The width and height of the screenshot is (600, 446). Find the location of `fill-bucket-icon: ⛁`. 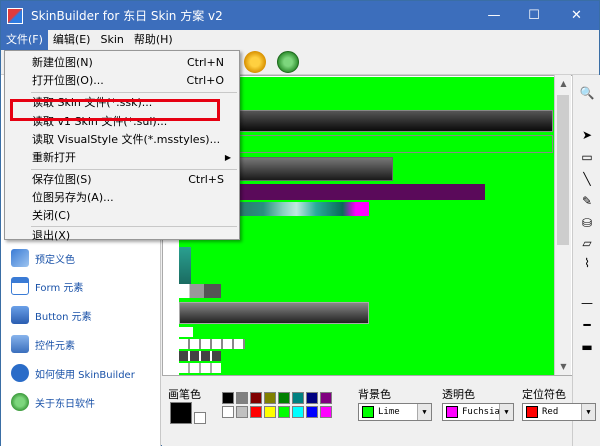

fill-bucket-icon: ⛁ is located at coordinates (587, 223).